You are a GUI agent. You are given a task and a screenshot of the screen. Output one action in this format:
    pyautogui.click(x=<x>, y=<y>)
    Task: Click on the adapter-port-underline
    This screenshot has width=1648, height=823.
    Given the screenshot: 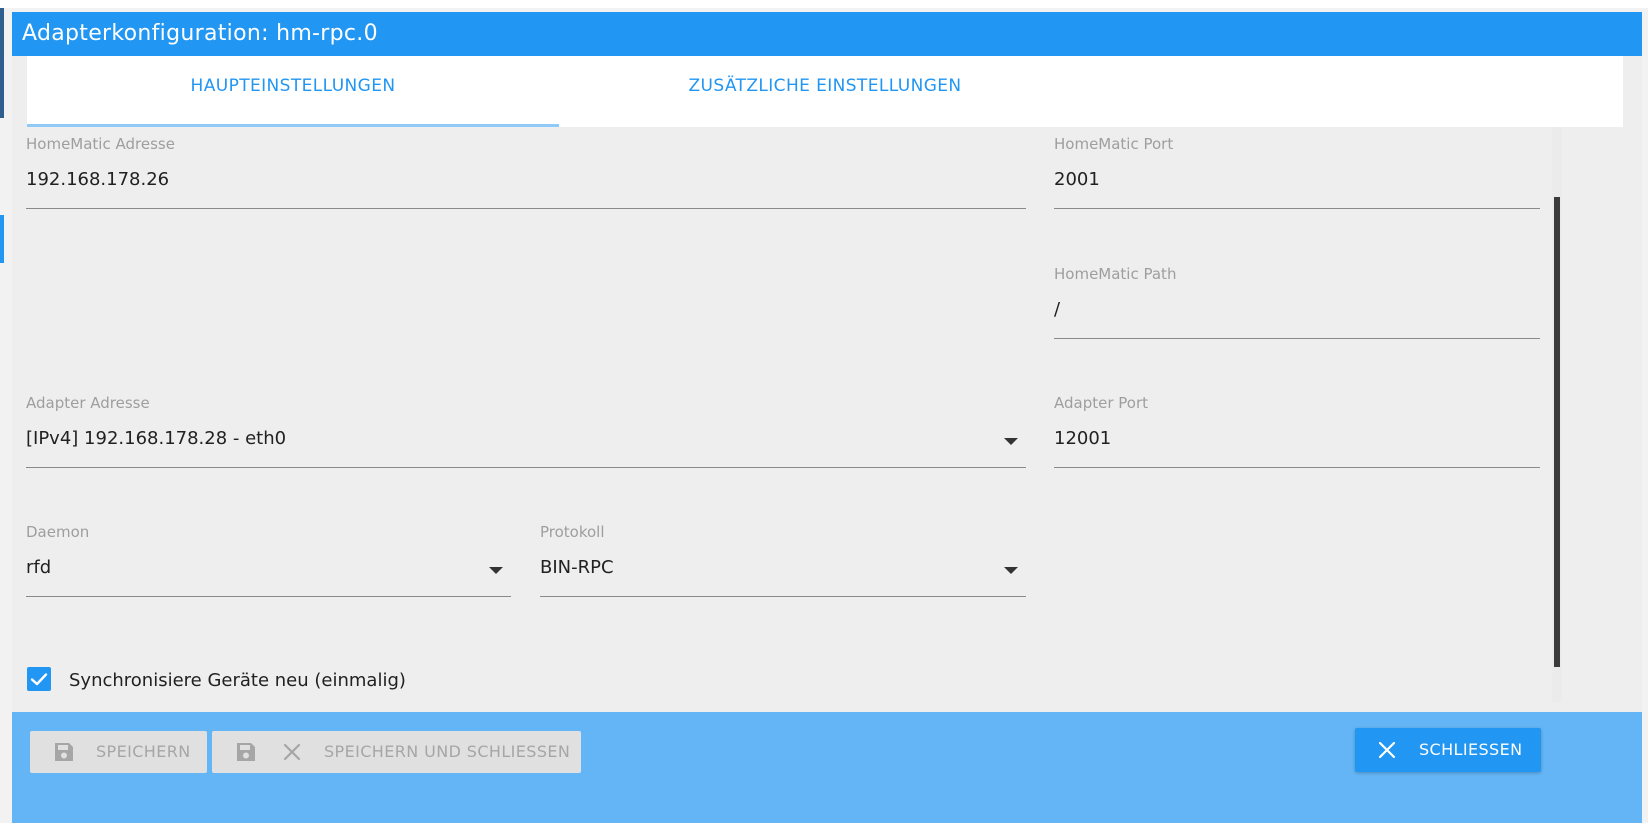 What is the action you would take?
    pyautogui.click(x=1297, y=467)
    